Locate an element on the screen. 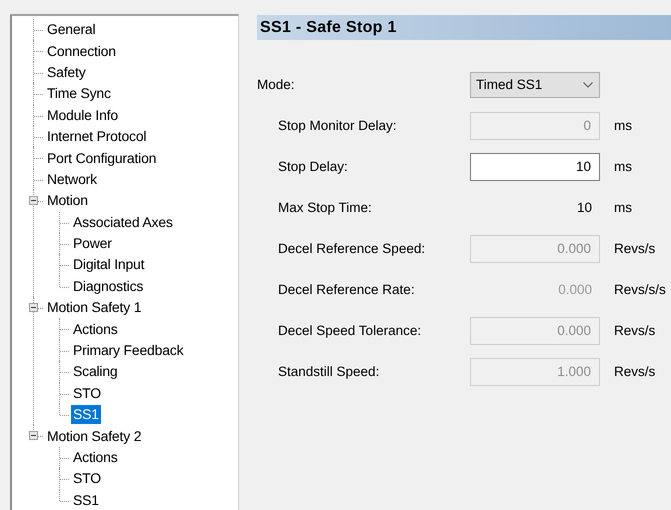  section-title: SS1 - Safe Stop 1 is located at coordinates (464, 27).